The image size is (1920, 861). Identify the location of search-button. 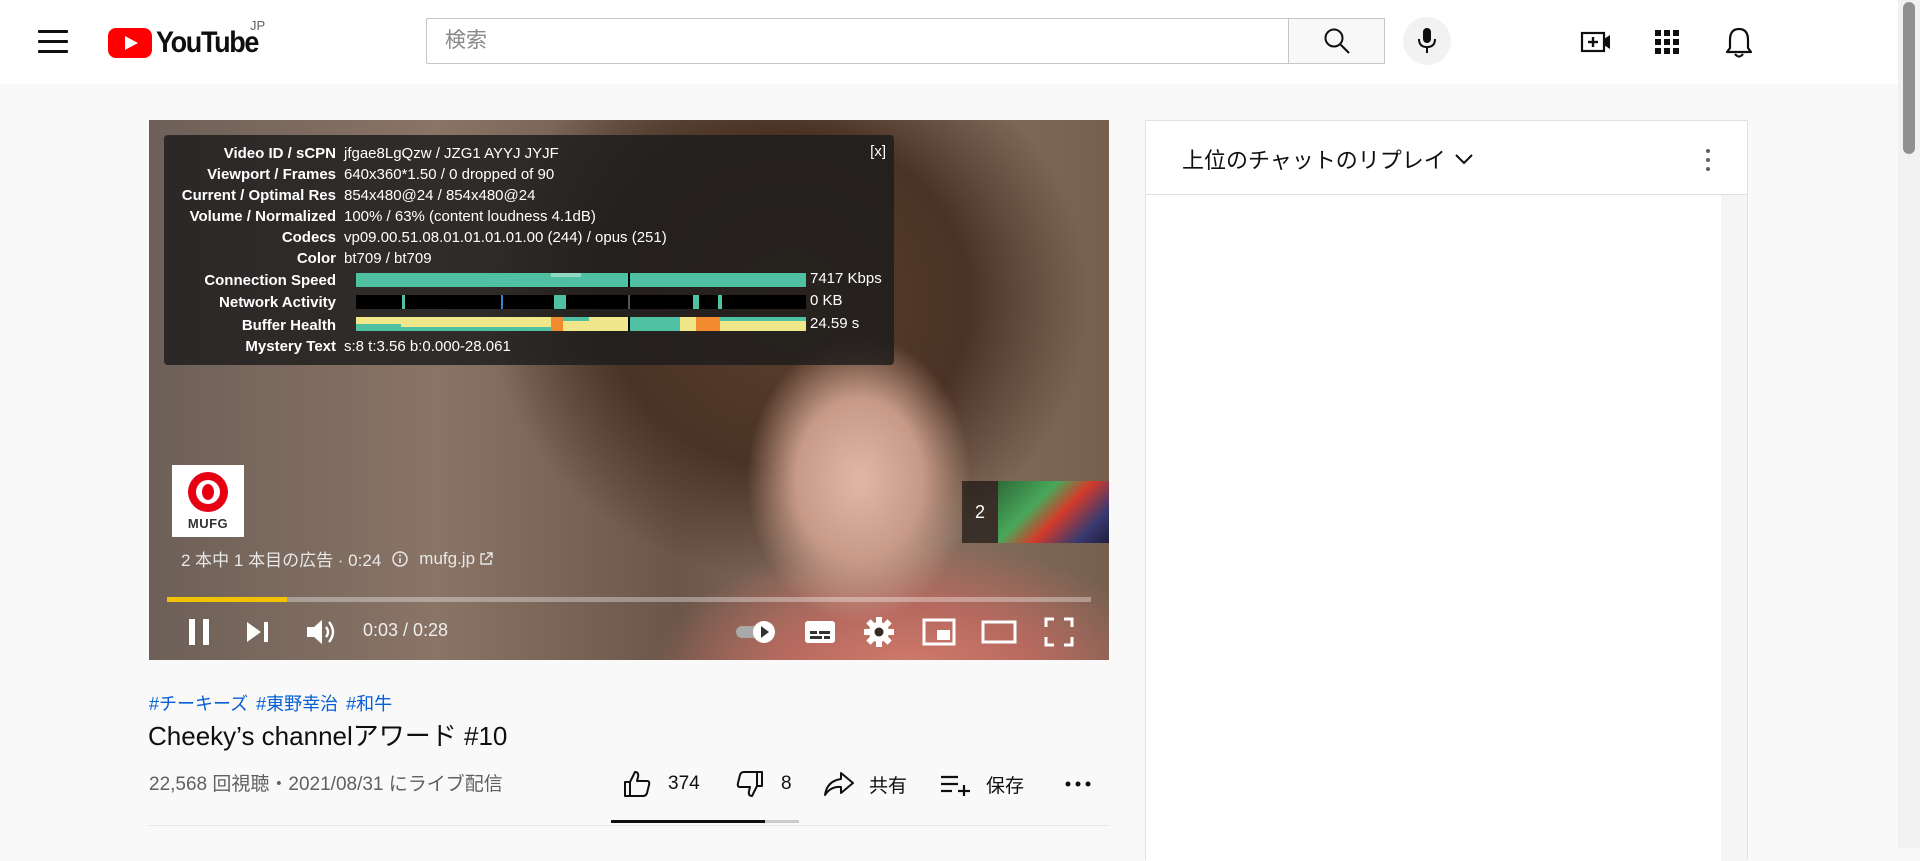
(1336, 41).